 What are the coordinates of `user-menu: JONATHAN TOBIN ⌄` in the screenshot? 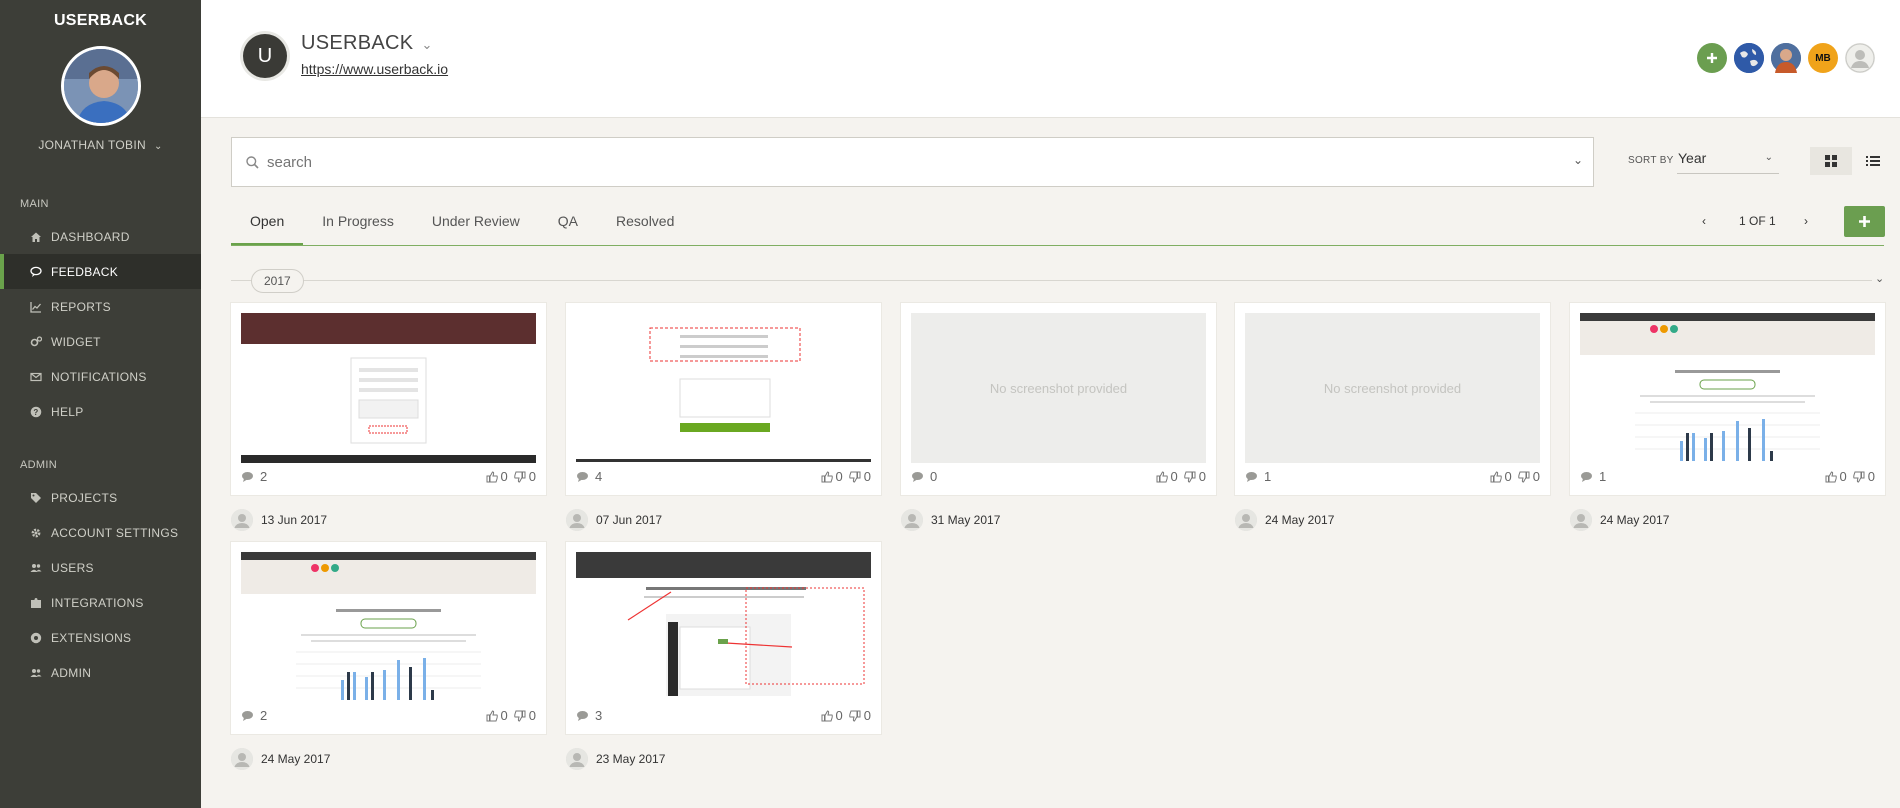 It's located at (100, 145).